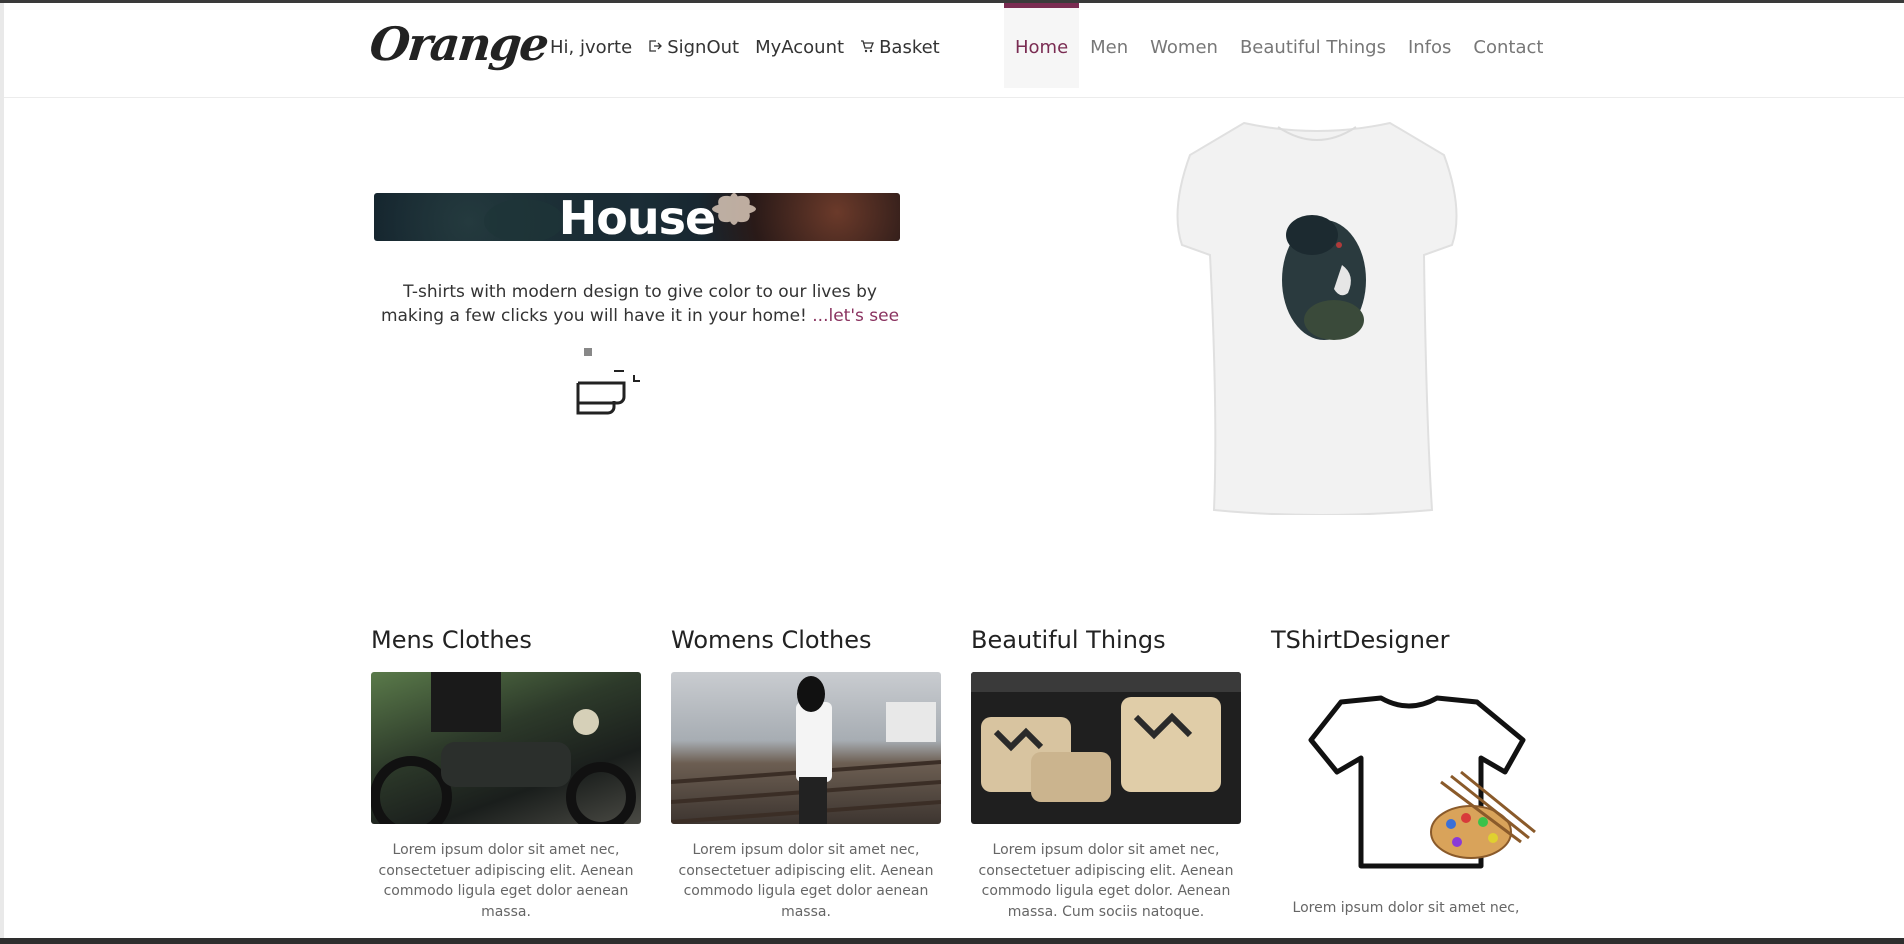 The height and width of the screenshot is (944, 1904). What do you see at coordinates (1313, 45) in the screenshot?
I see `nav-beautiful-things: Beautiful Things` at bounding box center [1313, 45].